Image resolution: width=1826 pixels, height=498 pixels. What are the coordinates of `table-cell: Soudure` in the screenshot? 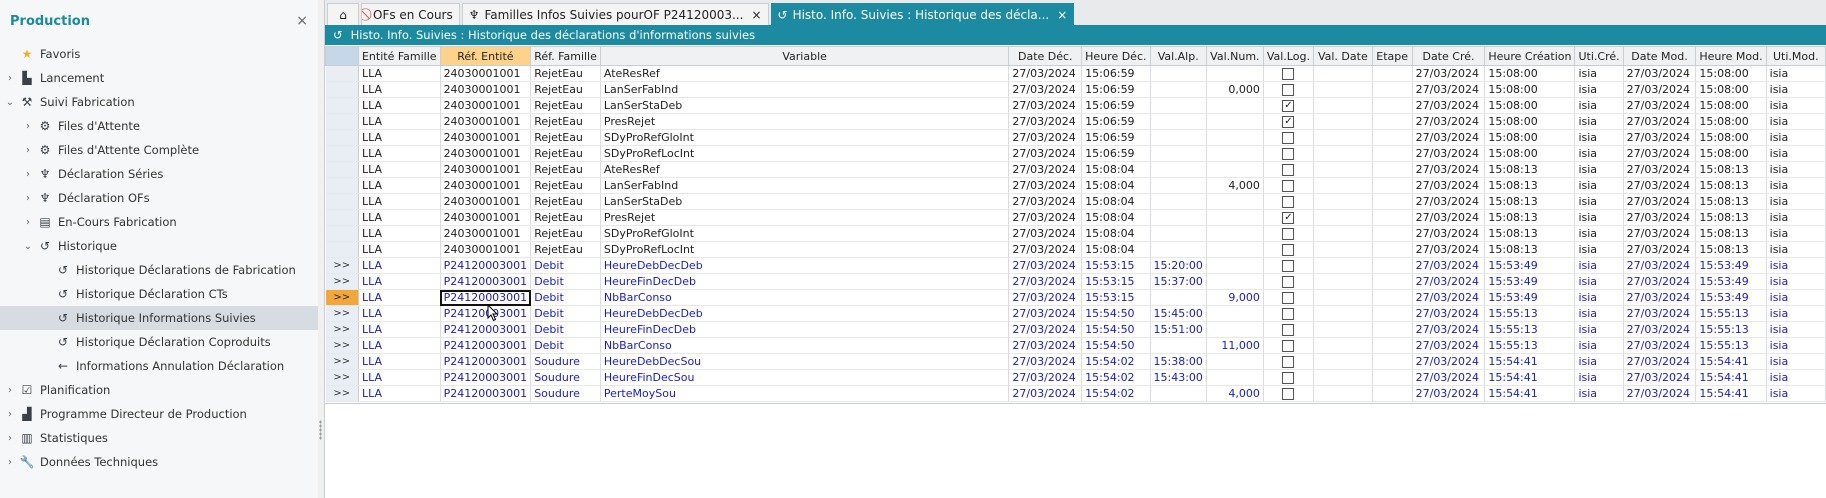 It's located at (565, 393).